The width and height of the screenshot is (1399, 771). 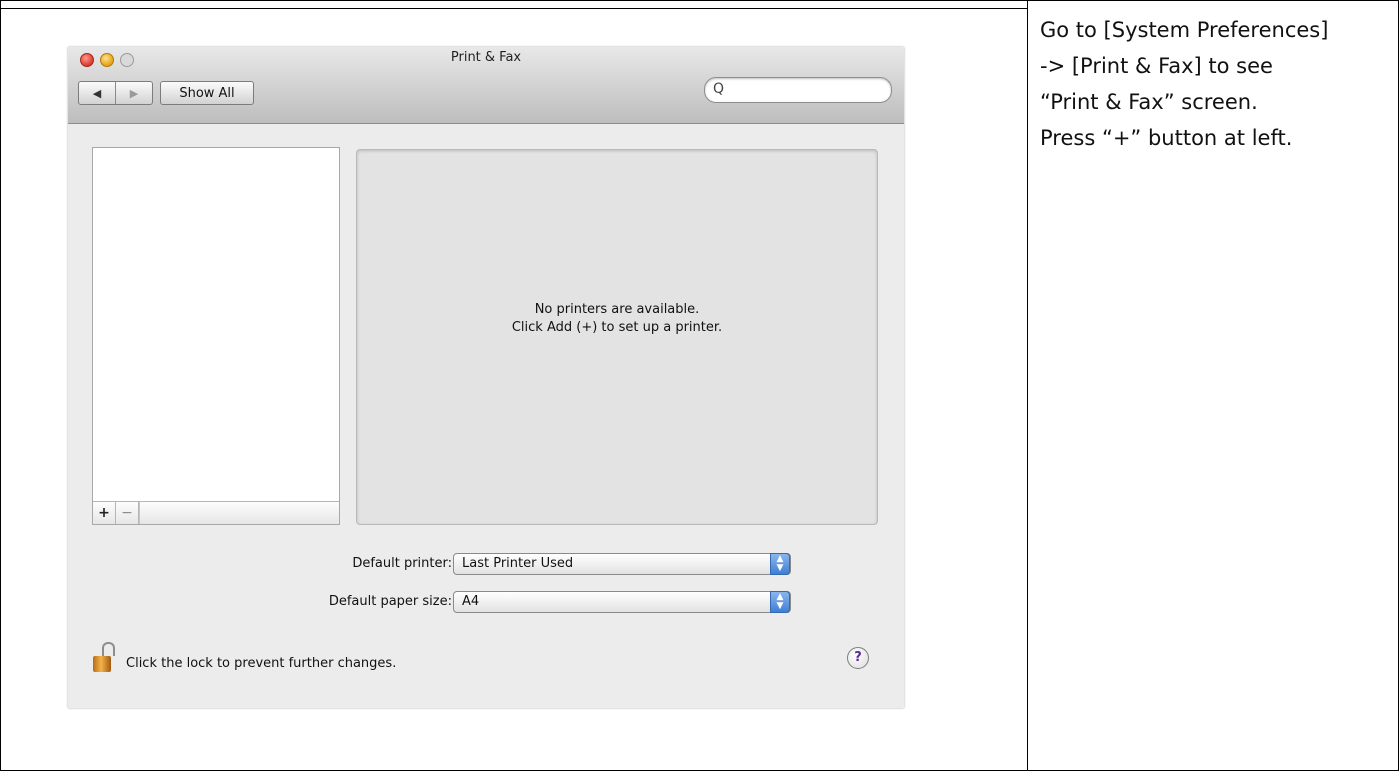 I want to click on back-arrow-icon: ◀, so click(x=97, y=93).